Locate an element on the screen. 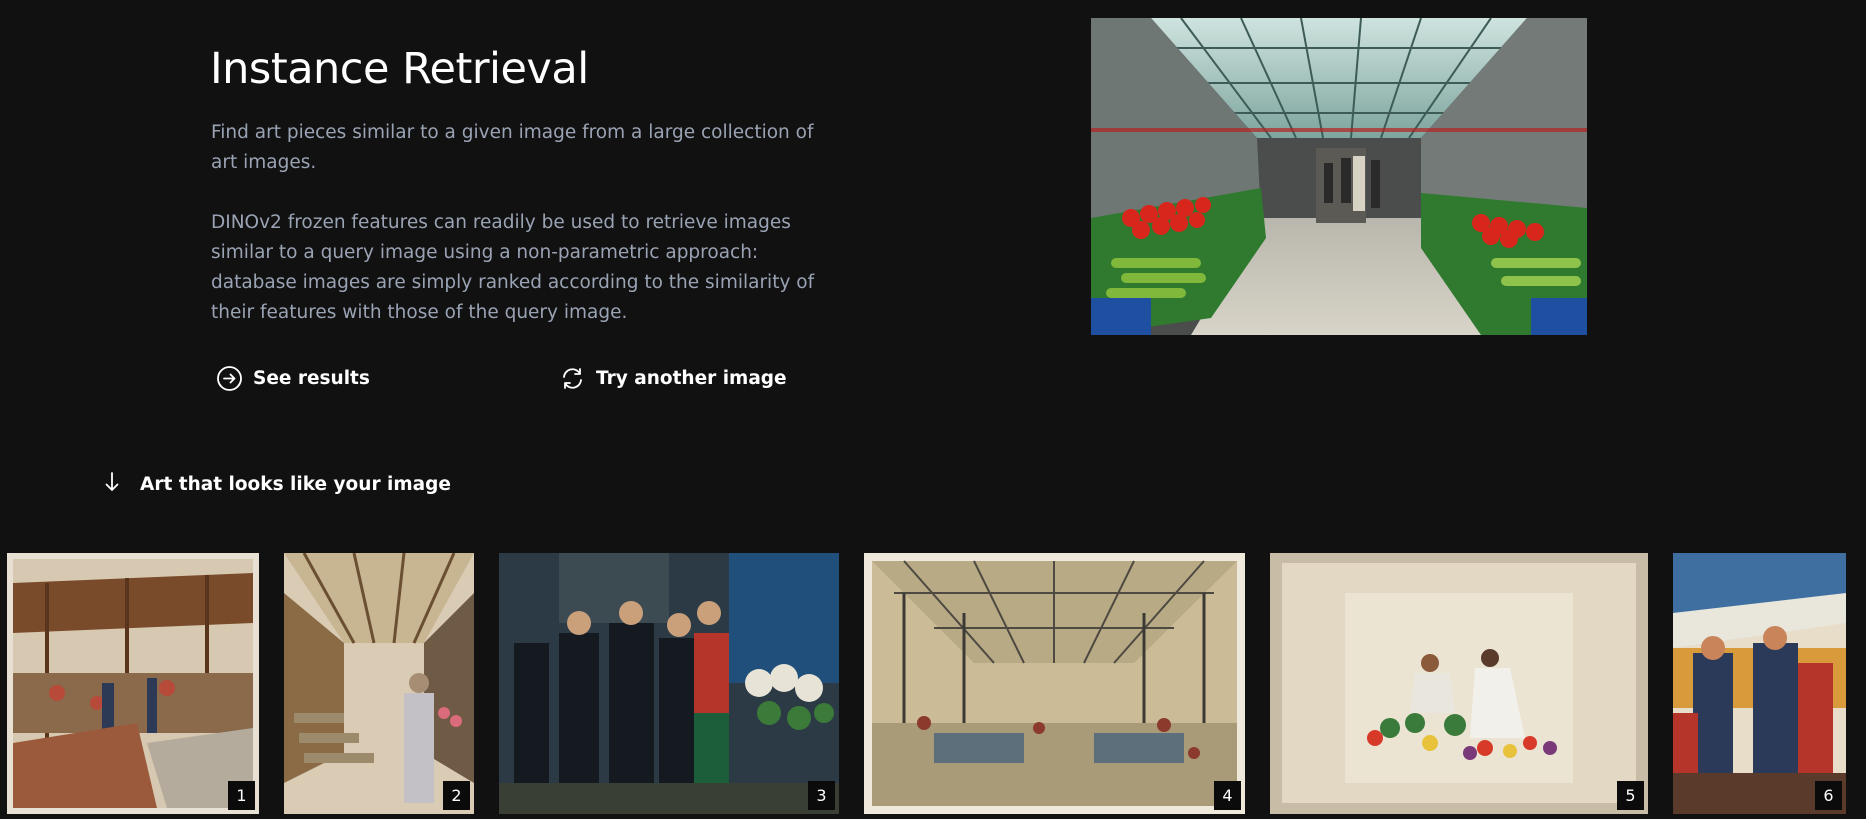 This screenshot has height=819, width=1866. results-heading: Art that looks like your image is located at coordinates (277, 484).